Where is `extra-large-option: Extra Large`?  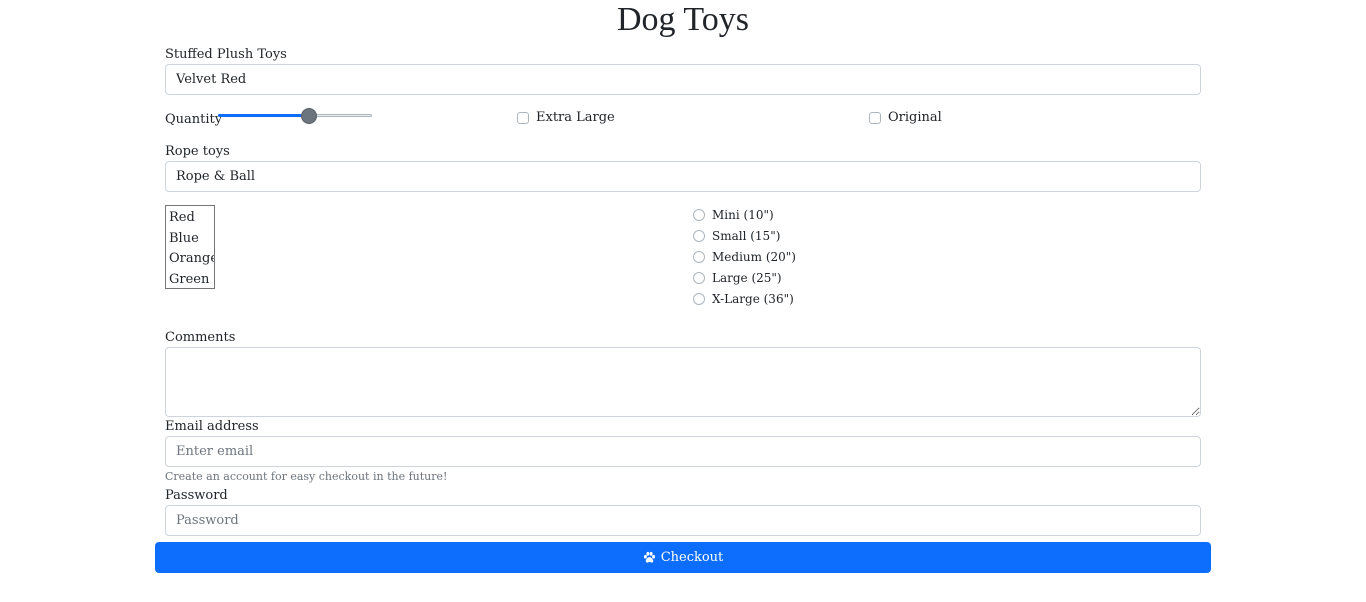 extra-large-option: Extra Large is located at coordinates (566, 117).